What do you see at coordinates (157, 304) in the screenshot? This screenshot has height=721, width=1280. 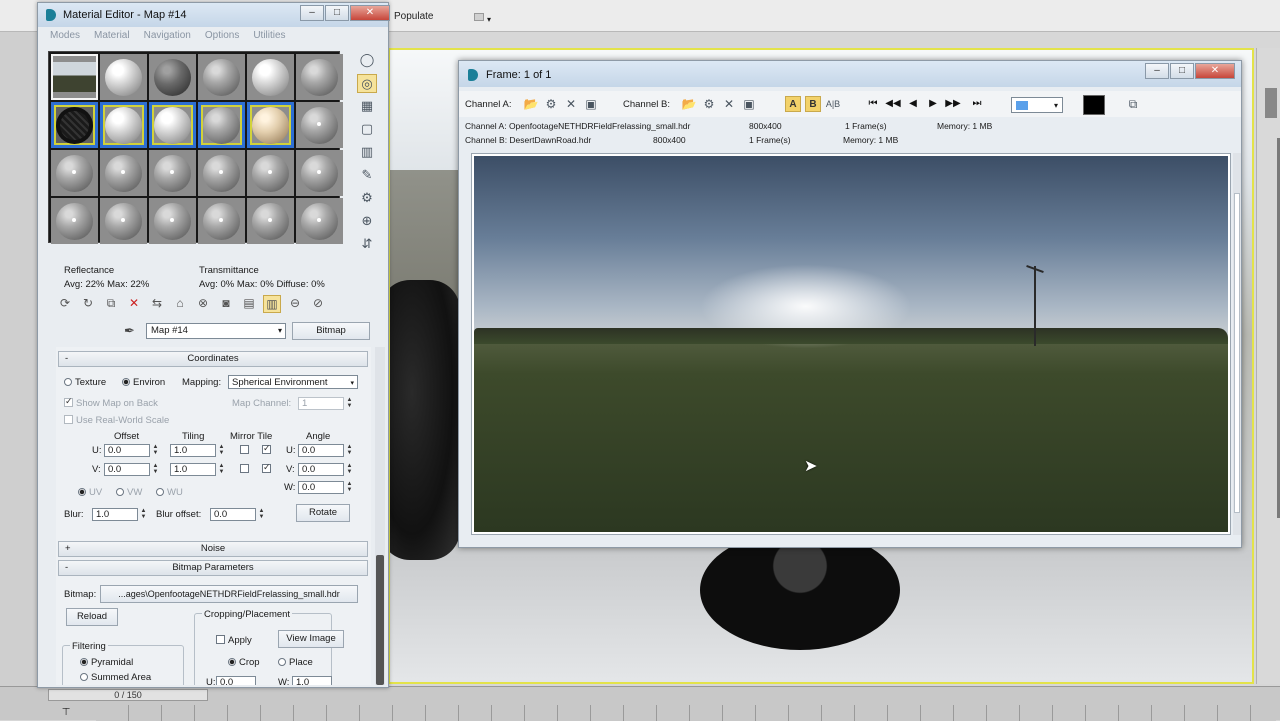 I see `make-copy-icon: ⇆` at bounding box center [157, 304].